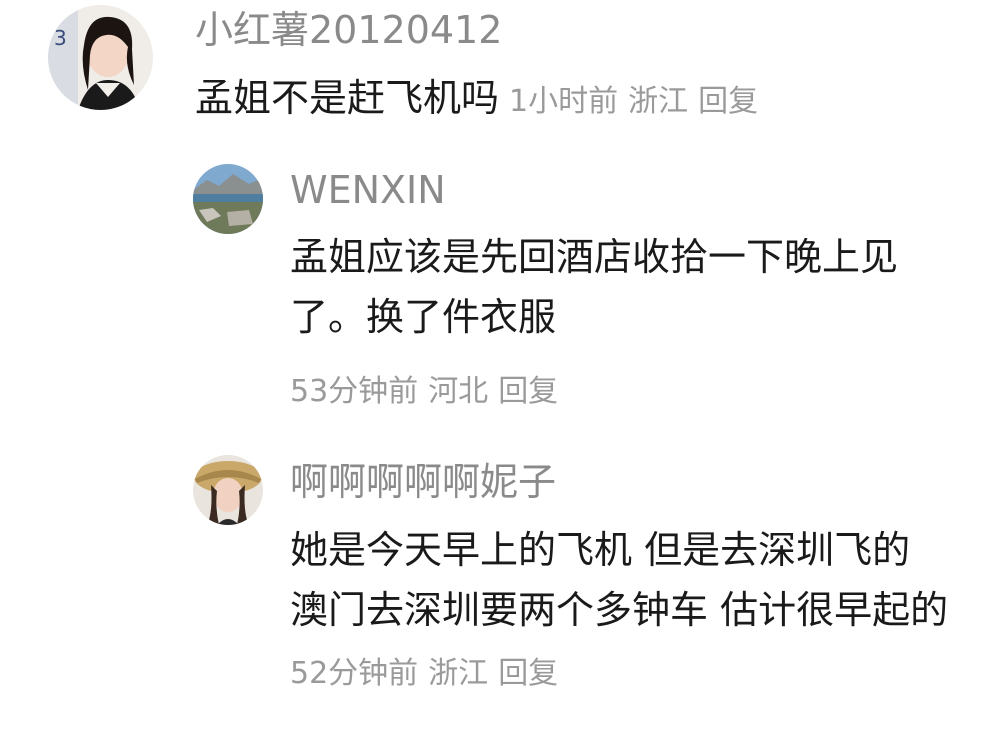 The height and width of the screenshot is (740, 1001). What do you see at coordinates (354, 673) in the screenshot?
I see `comment-time: 52分钟前` at bounding box center [354, 673].